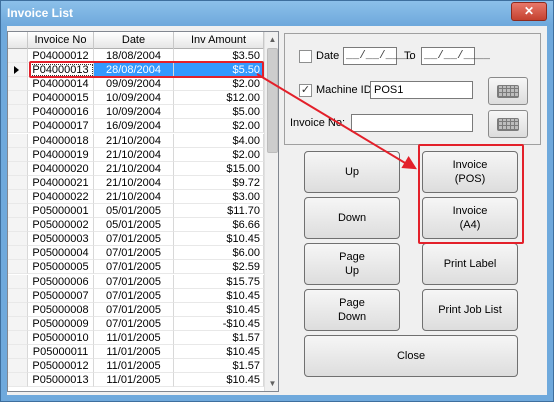  I want to click on amount-cell: $6.66, so click(219, 225).